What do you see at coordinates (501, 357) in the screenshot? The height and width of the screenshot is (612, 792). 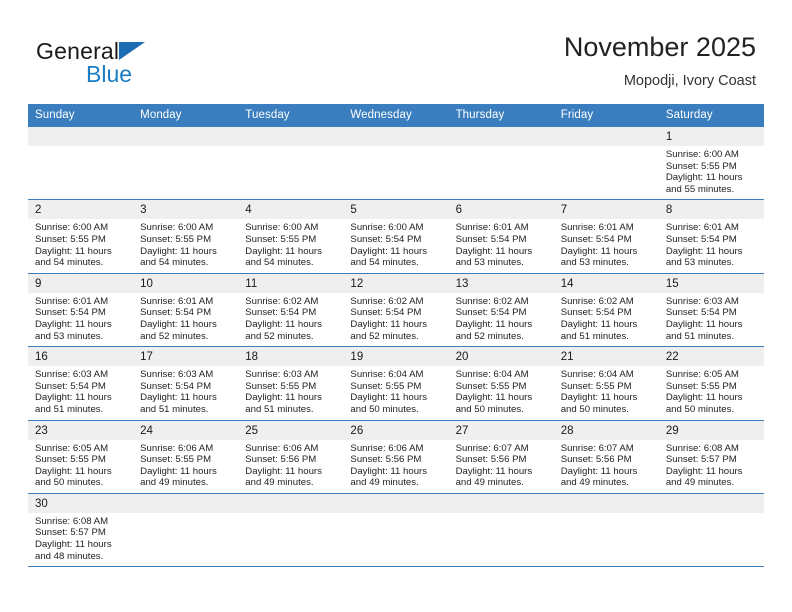 I see `day-number: 20` at bounding box center [501, 357].